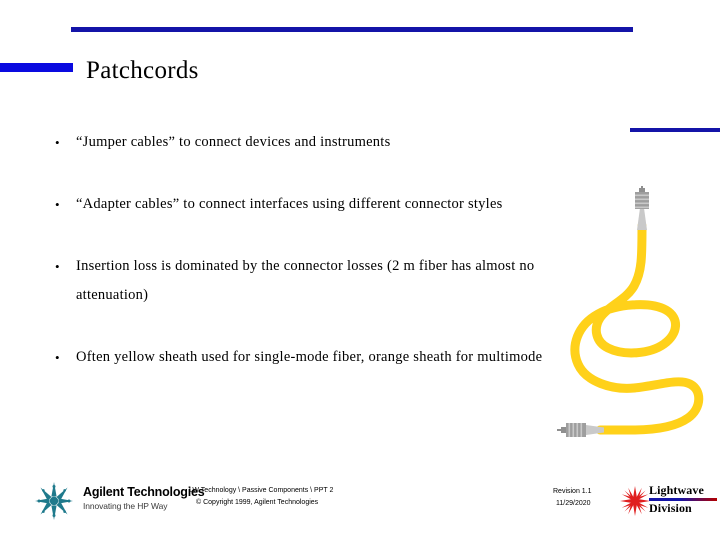 The height and width of the screenshot is (540, 720). What do you see at coordinates (563, 430) in the screenshot?
I see `connector-shoulder-icon` at bounding box center [563, 430].